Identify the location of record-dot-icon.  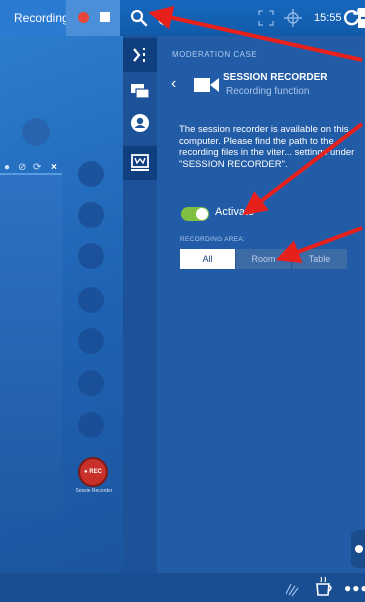
(83, 17).